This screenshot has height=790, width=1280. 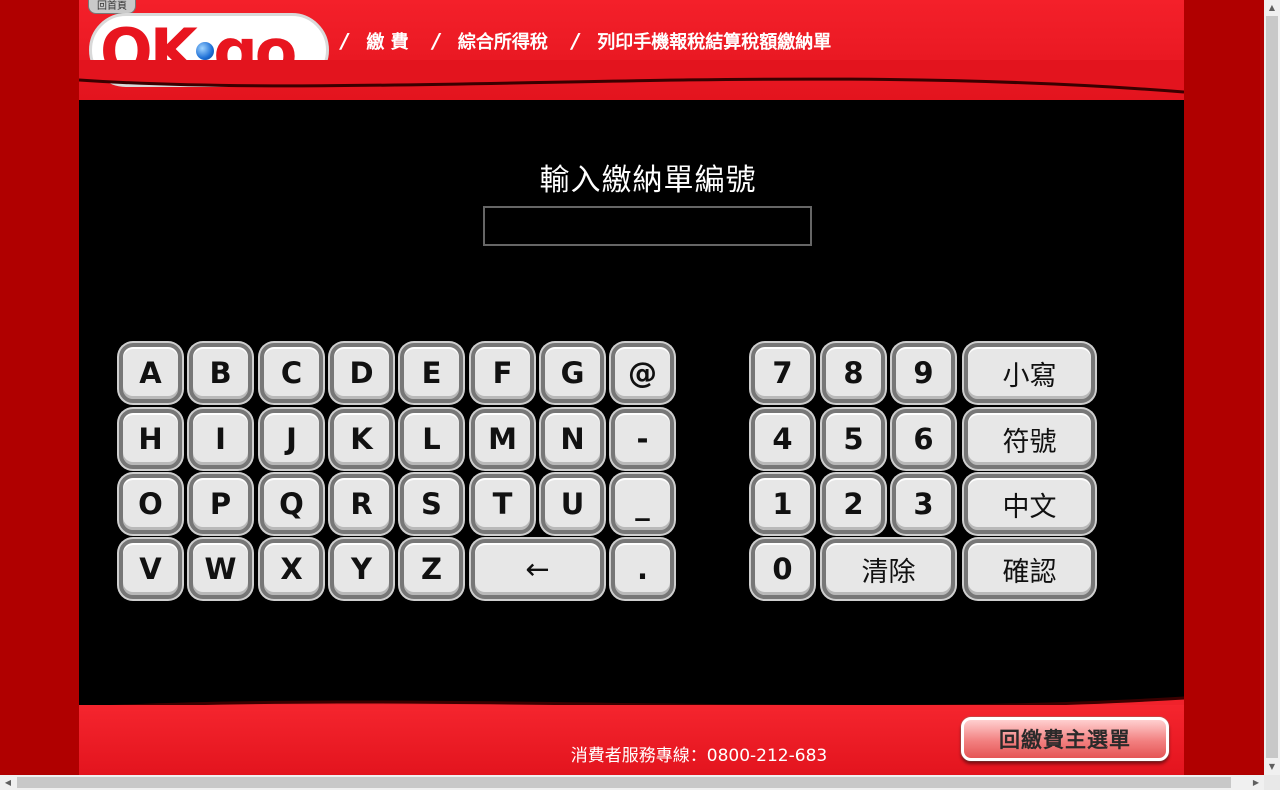 I want to click on key-q: Q, so click(x=291, y=504).